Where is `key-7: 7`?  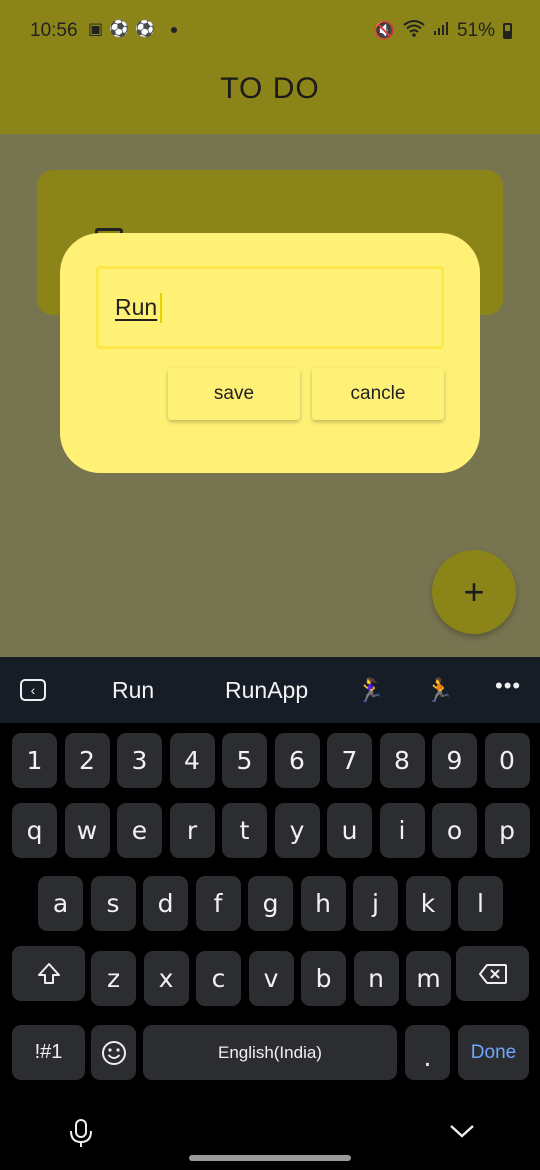 key-7: 7 is located at coordinates (349, 760).